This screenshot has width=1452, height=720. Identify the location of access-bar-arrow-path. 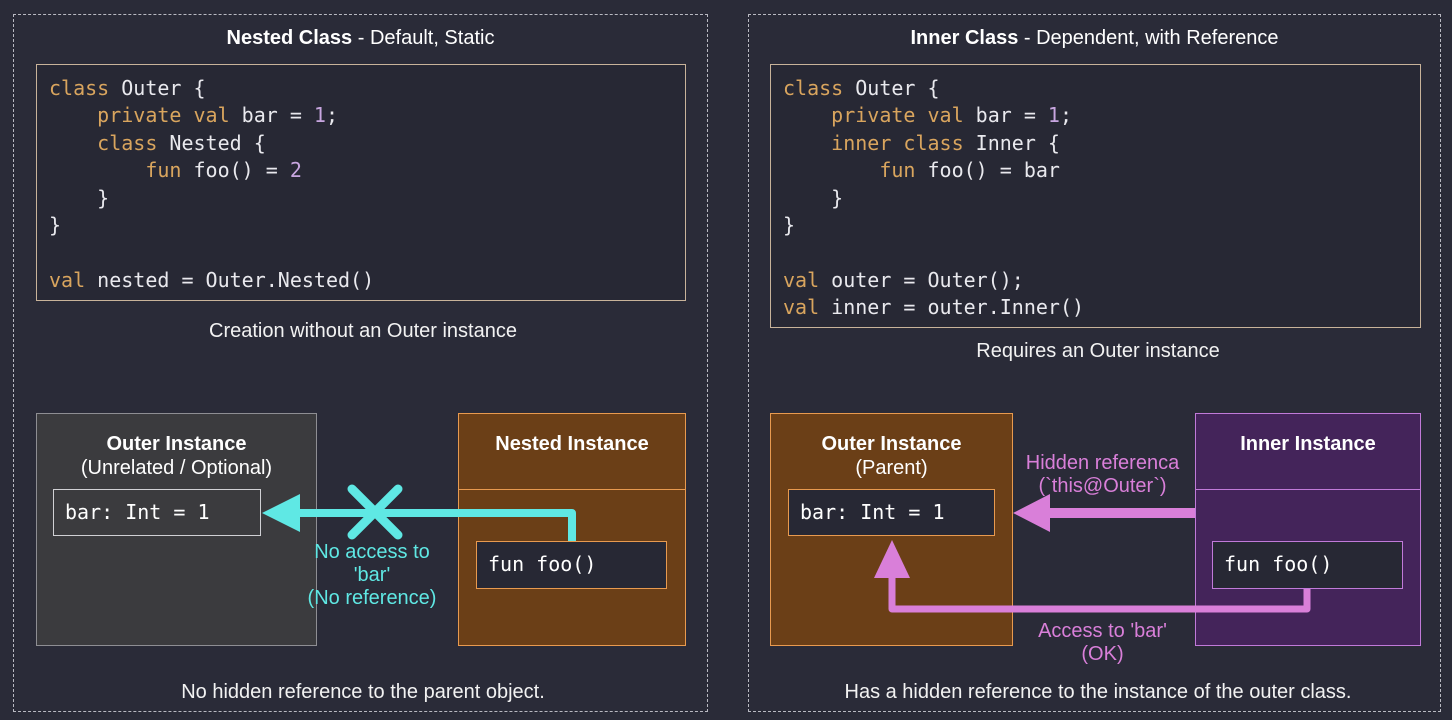
(1099, 594).